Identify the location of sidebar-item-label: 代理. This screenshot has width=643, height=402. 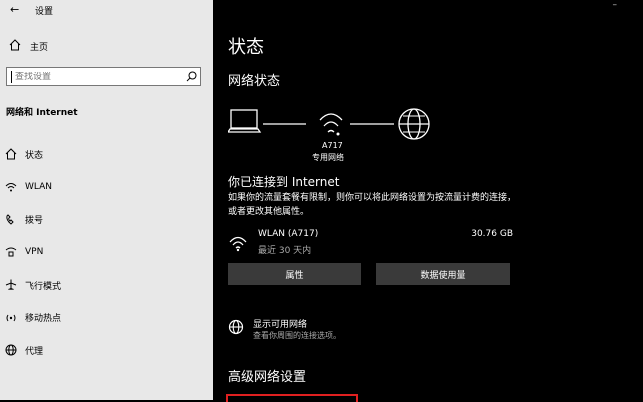
(34, 351).